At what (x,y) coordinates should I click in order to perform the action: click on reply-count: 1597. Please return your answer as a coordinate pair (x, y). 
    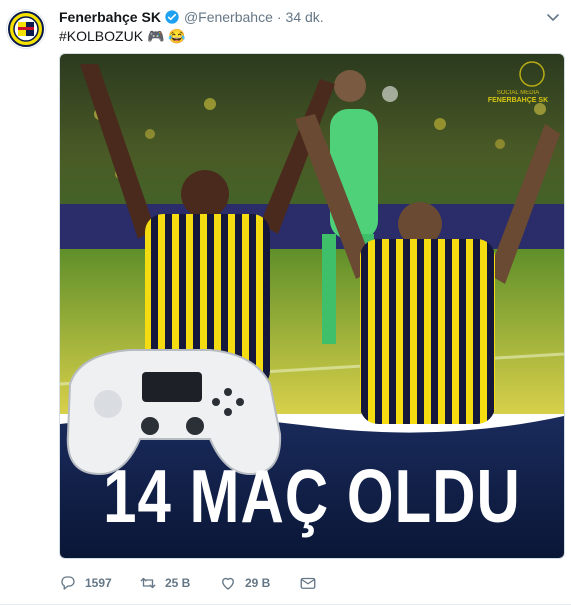
    Looking at the image, I should click on (98, 583).